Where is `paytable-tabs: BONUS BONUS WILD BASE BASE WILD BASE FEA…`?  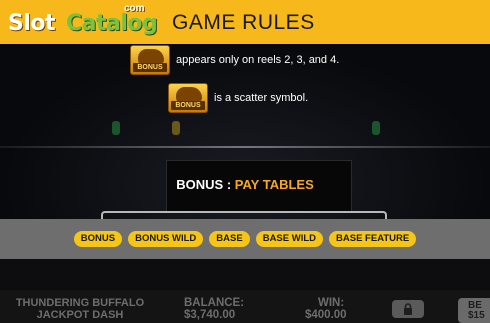 paytable-tabs: BONUS BONUS WILD BASE BASE WILD BASE FEA… is located at coordinates (245, 239).